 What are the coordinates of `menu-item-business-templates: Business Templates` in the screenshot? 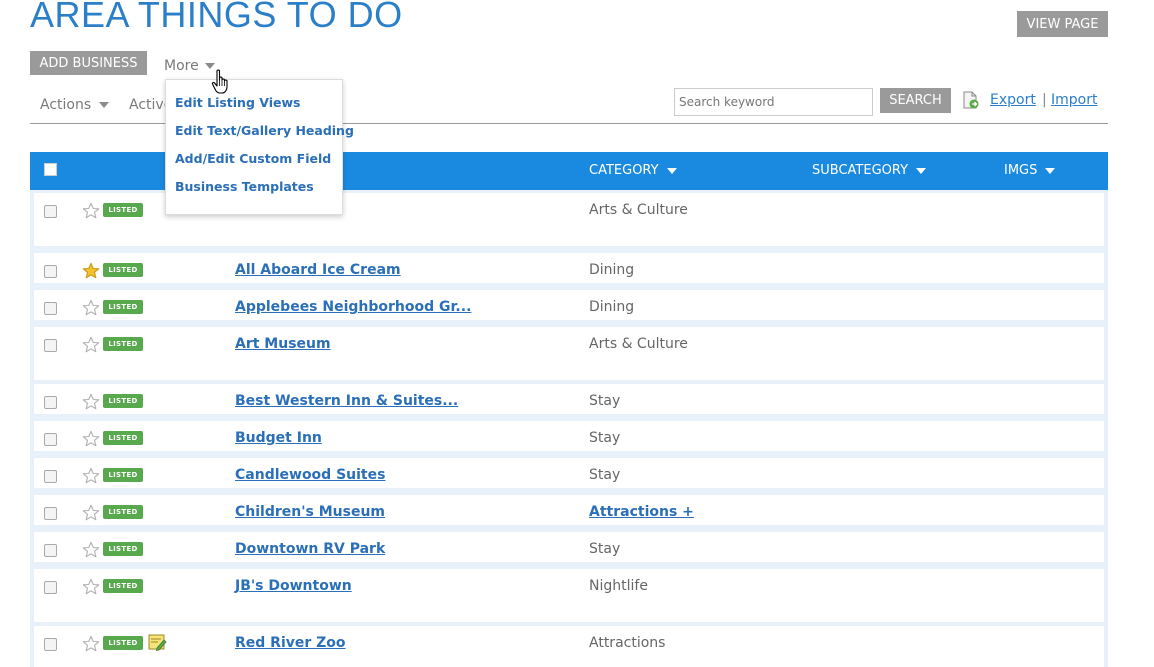 It's located at (244, 186).